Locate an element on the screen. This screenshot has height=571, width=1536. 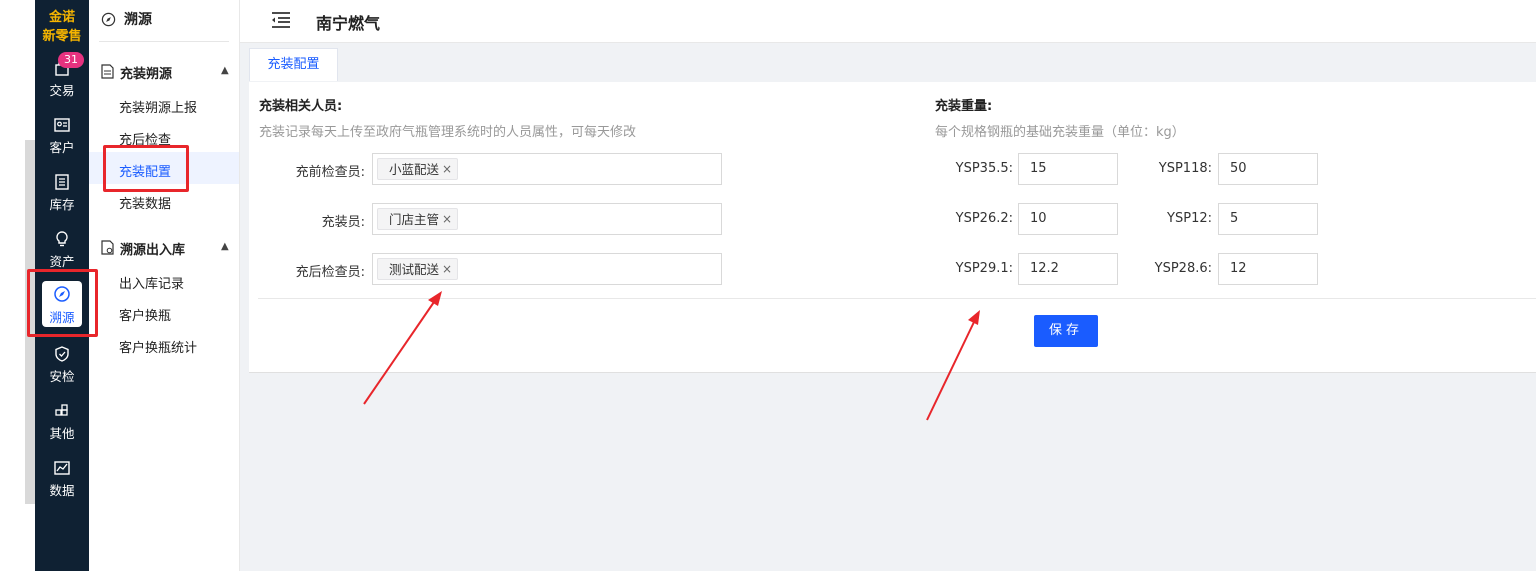
save-button: 保存 is located at coordinates (1066, 331).